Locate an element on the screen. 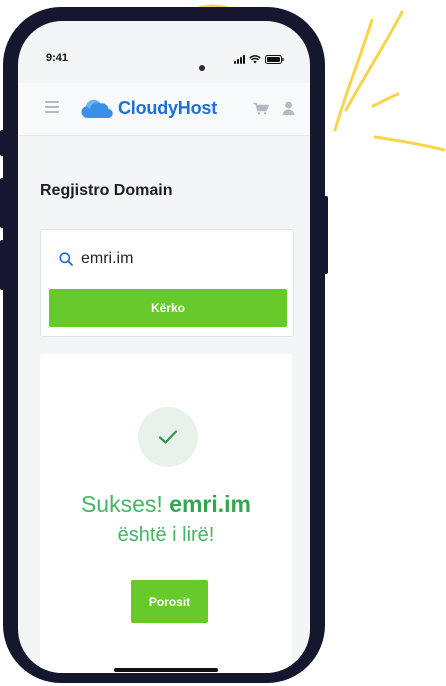 This screenshot has width=446, height=686. status-icons is located at coordinates (259, 59).